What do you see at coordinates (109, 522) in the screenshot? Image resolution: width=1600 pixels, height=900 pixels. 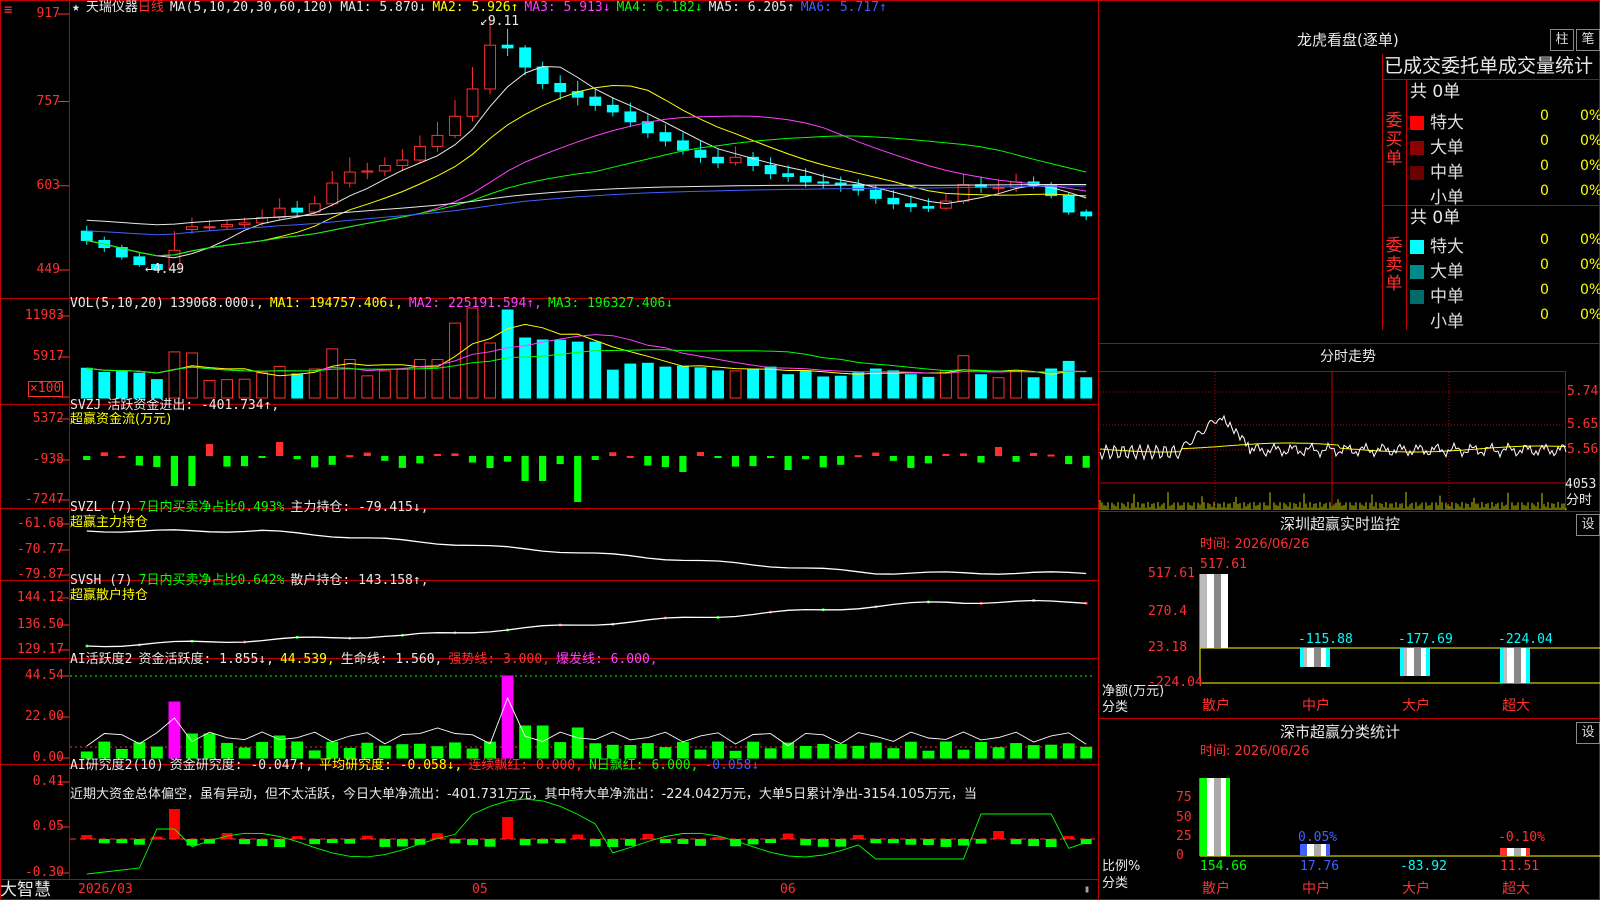 I see `svzl-subtitle: 超赢主力持仓` at bounding box center [109, 522].